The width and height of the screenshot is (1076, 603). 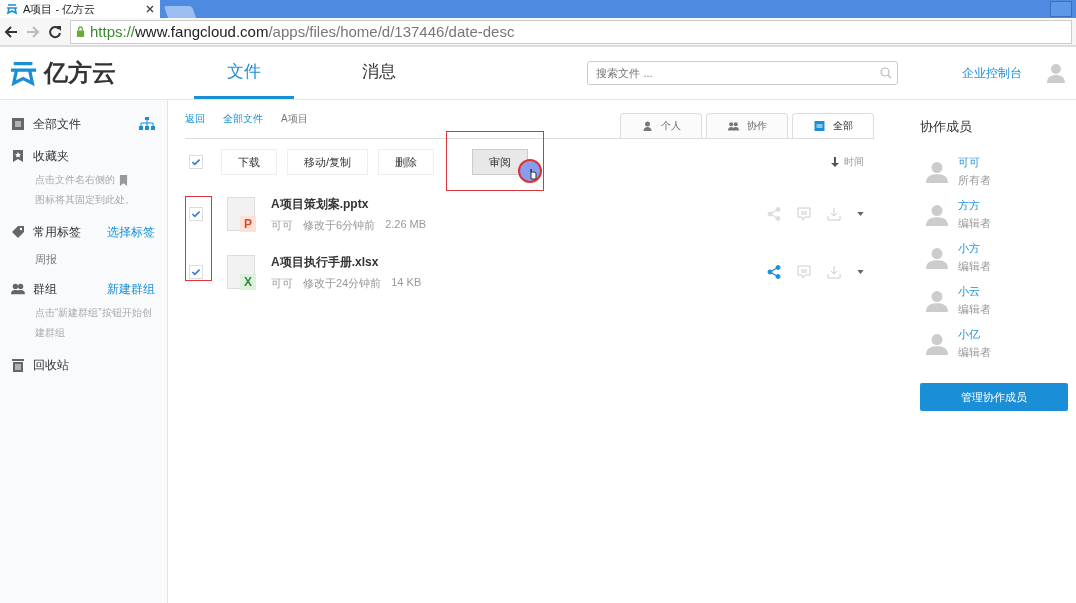 I want to click on member-name: 小云, so click(x=974, y=291).